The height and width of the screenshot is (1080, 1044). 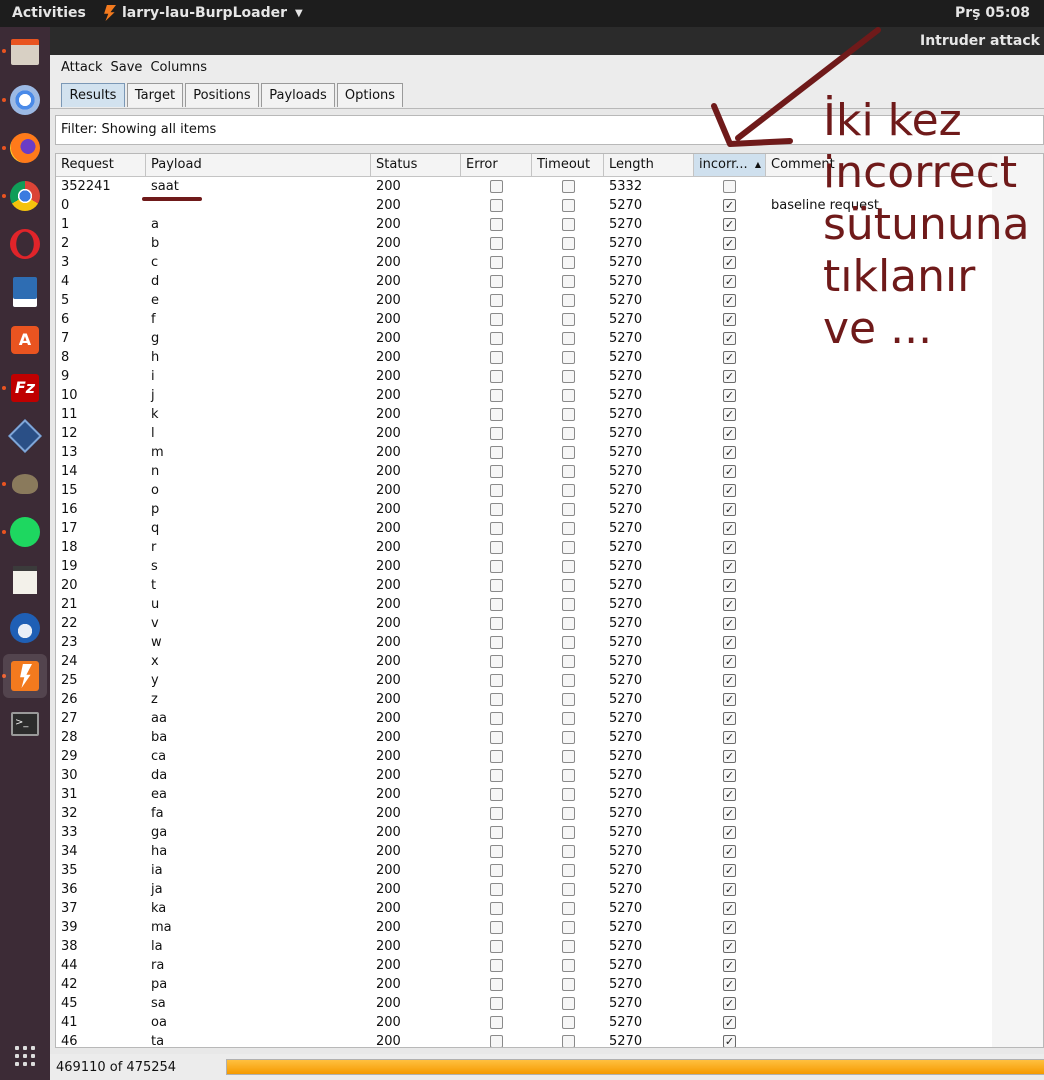 I want to click on filezilla-icon: Fz, so click(x=25, y=388).